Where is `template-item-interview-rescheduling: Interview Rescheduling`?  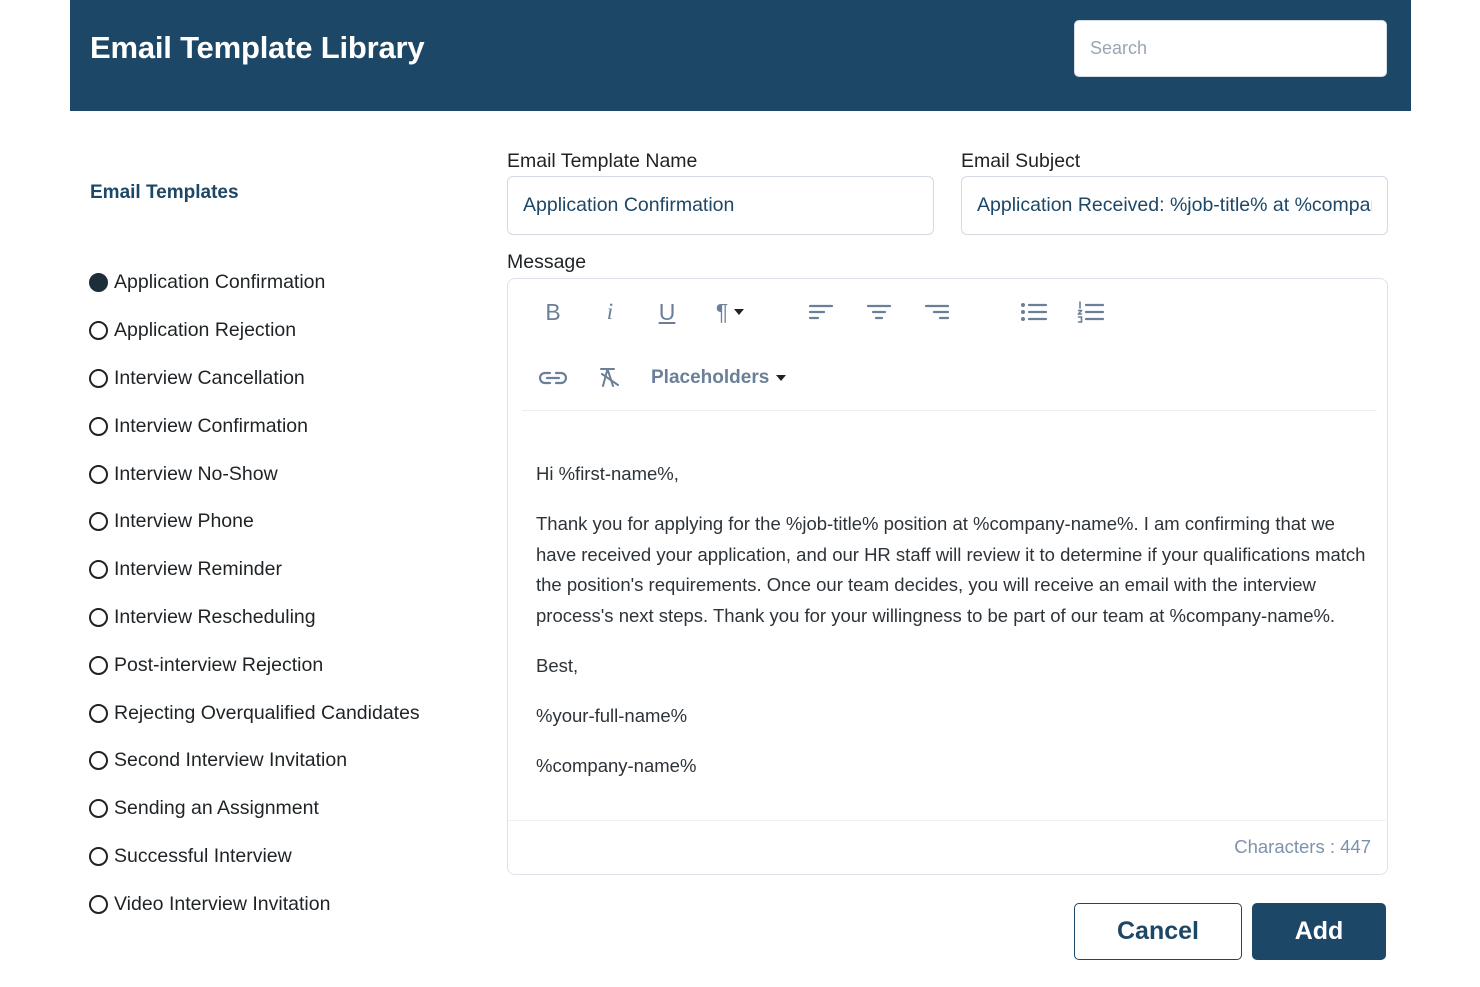 template-item-interview-rescheduling: Interview Rescheduling is located at coordinates (254, 618).